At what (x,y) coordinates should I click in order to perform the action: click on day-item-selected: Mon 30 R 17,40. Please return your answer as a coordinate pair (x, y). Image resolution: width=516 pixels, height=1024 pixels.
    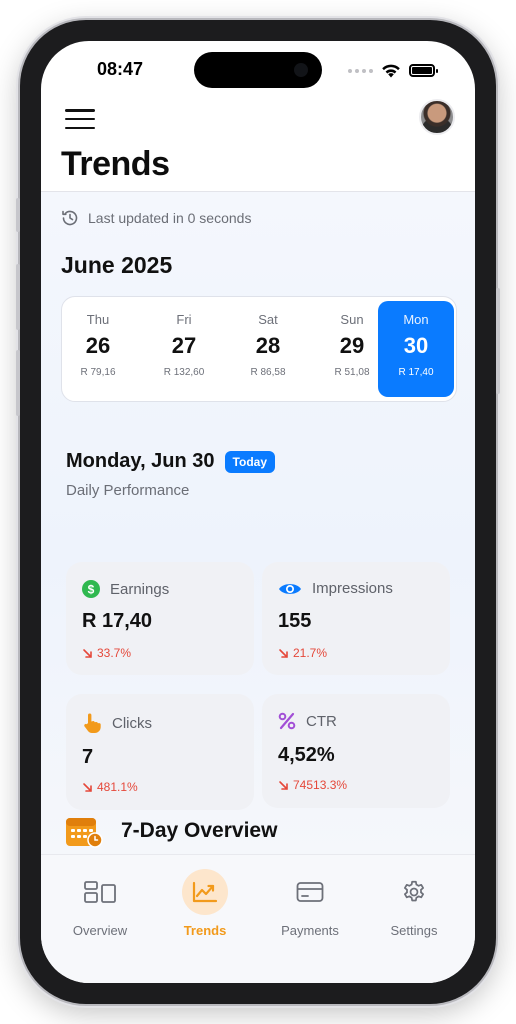
    Looking at the image, I should click on (416, 349).